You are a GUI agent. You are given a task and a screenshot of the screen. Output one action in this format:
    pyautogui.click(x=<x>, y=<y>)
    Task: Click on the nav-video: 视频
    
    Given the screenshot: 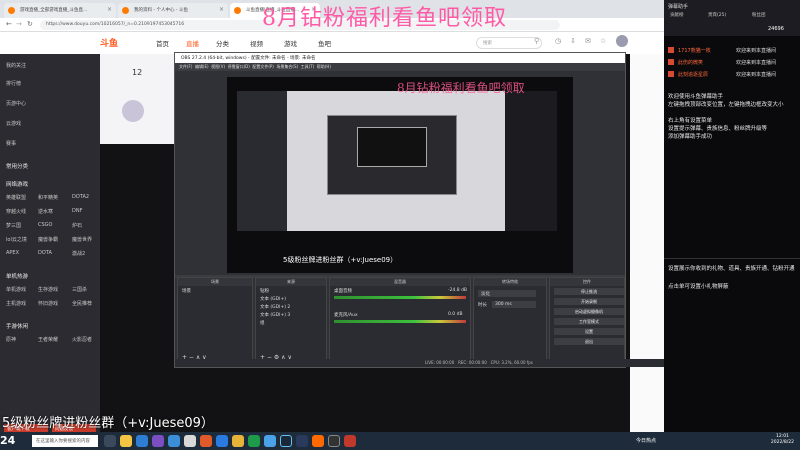 What is the action you would take?
    pyautogui.click(x=256, y=43)
    